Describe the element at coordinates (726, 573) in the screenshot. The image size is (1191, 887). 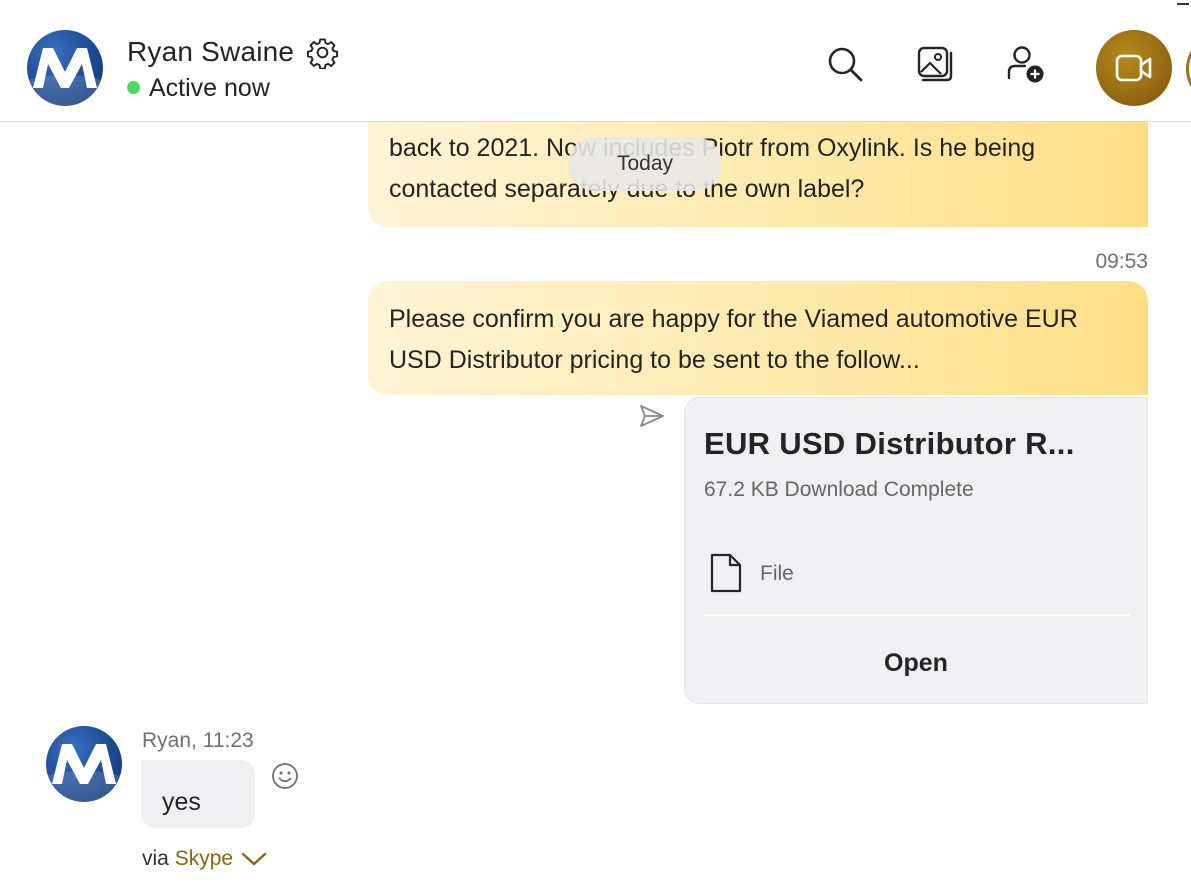
I see `file-icon` at that location.